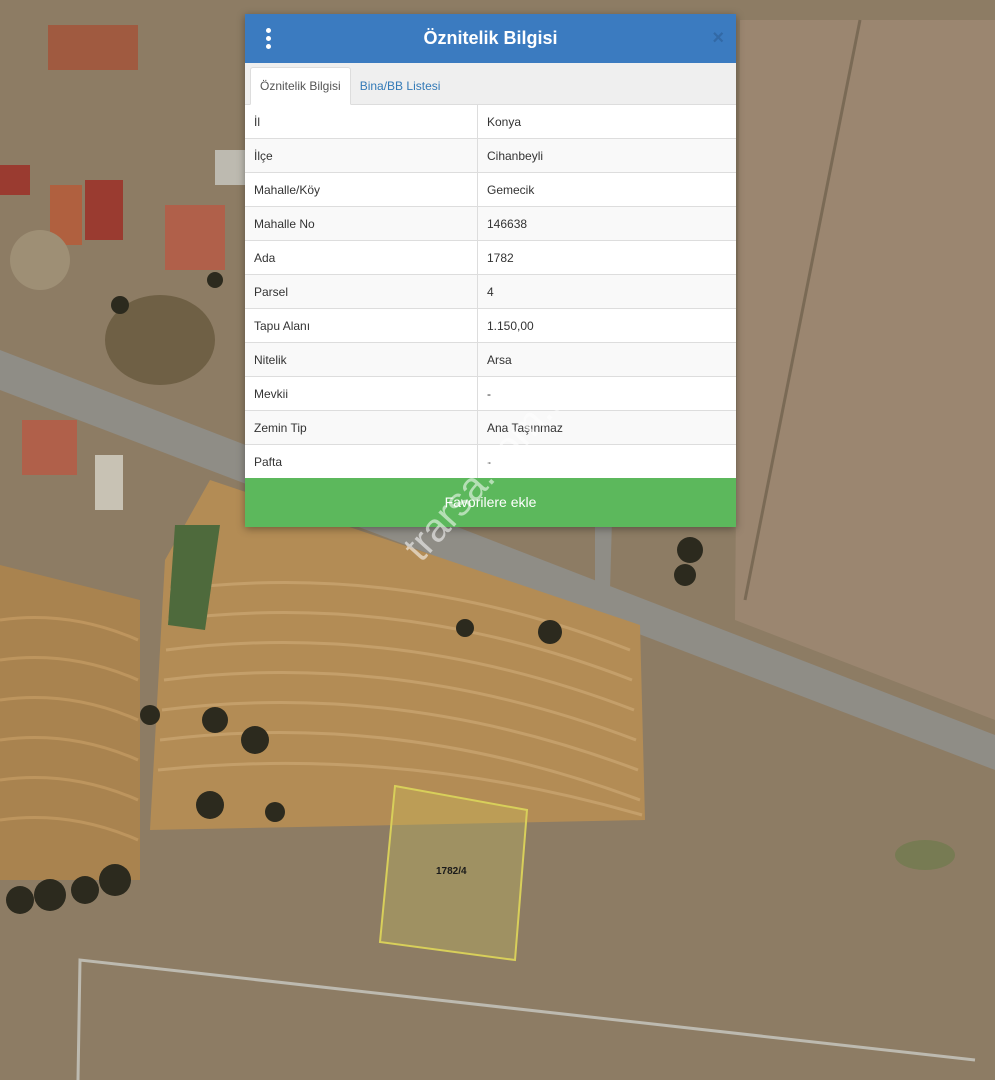 Image resolution: width=995 pixels, height=1080 pixels. I want to click on row-key: Tapu Alanı, so click(361, 325).